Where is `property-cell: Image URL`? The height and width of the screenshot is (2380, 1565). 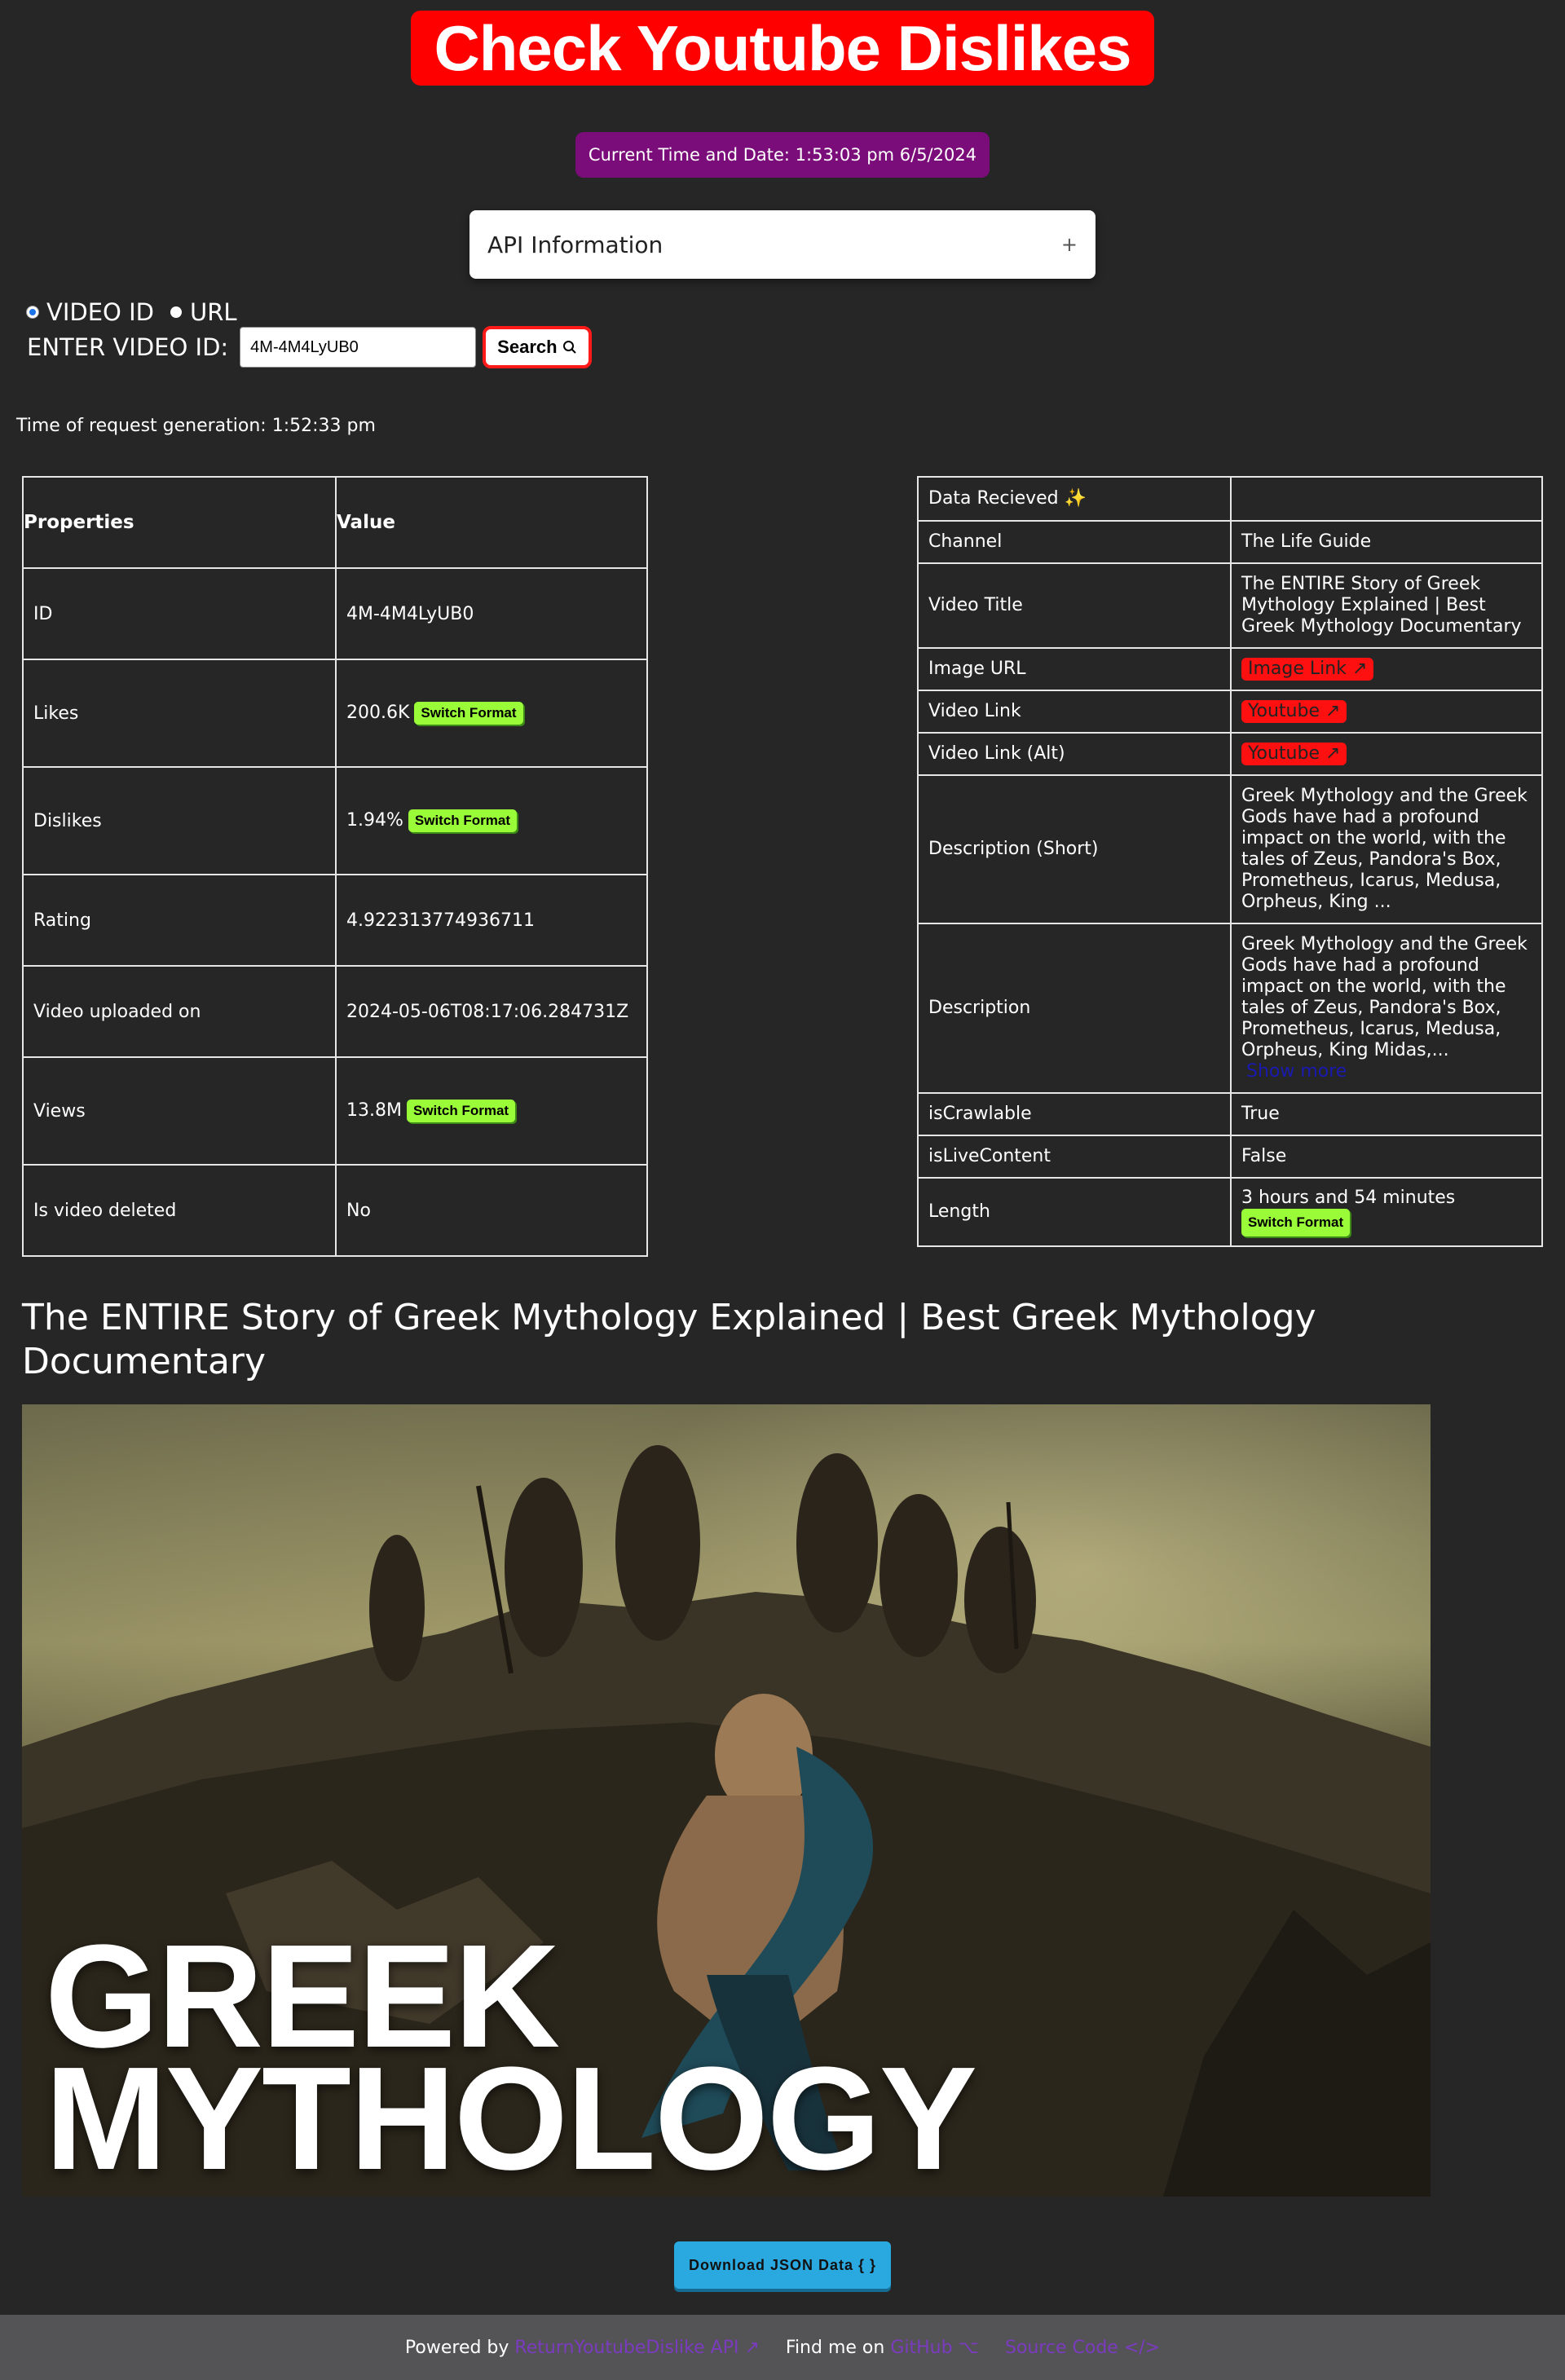
property-cell: Image URL is located at coordinates (1074, 669).